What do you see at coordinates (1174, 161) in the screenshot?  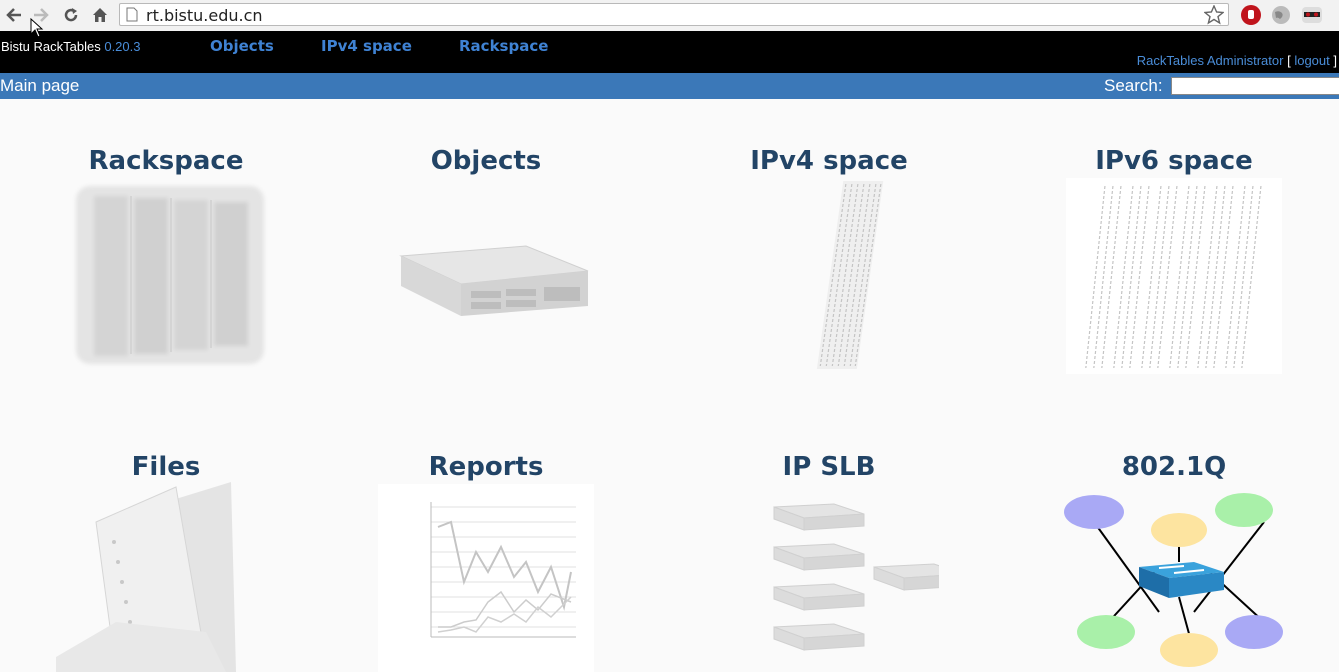 I see `tile-title: IPv6 space` at bounding box center [1174, 161].